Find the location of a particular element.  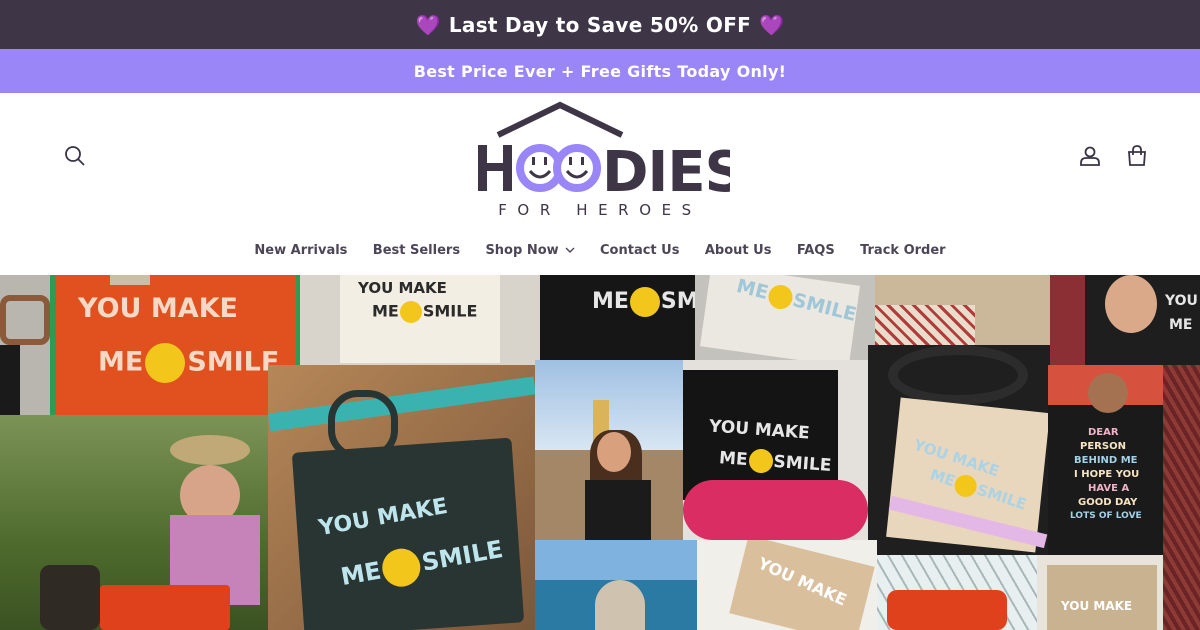

collage-photo-car-bag: YOU MAKE MESMILE is located at coordinates (959, 450).